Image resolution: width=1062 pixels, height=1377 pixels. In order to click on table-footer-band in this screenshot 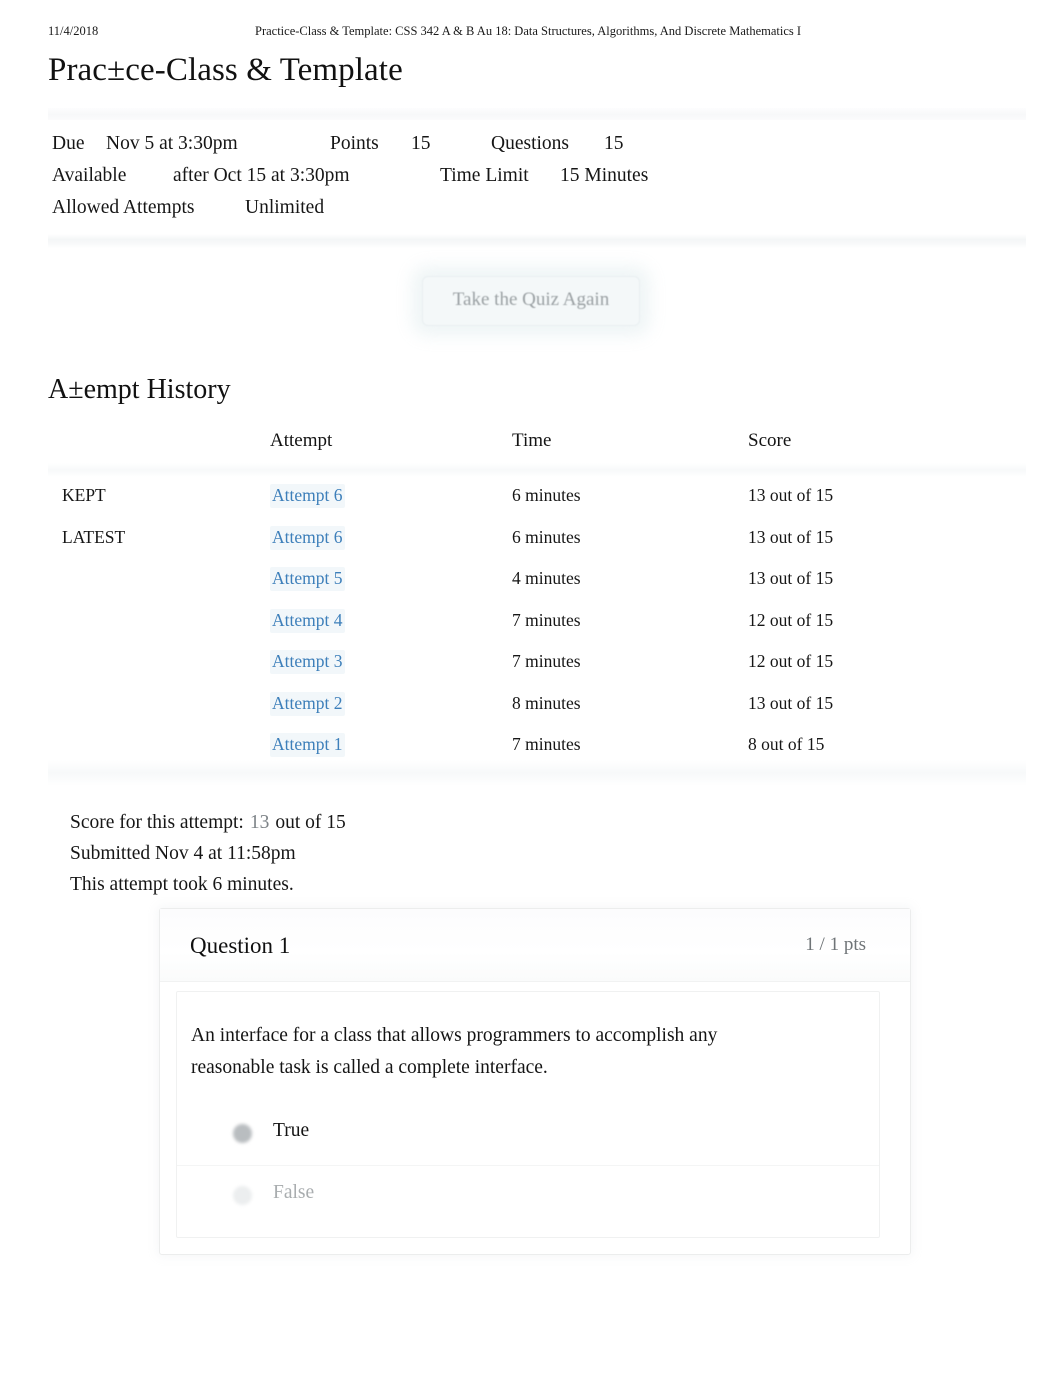, I will do `click(537, 773)`.